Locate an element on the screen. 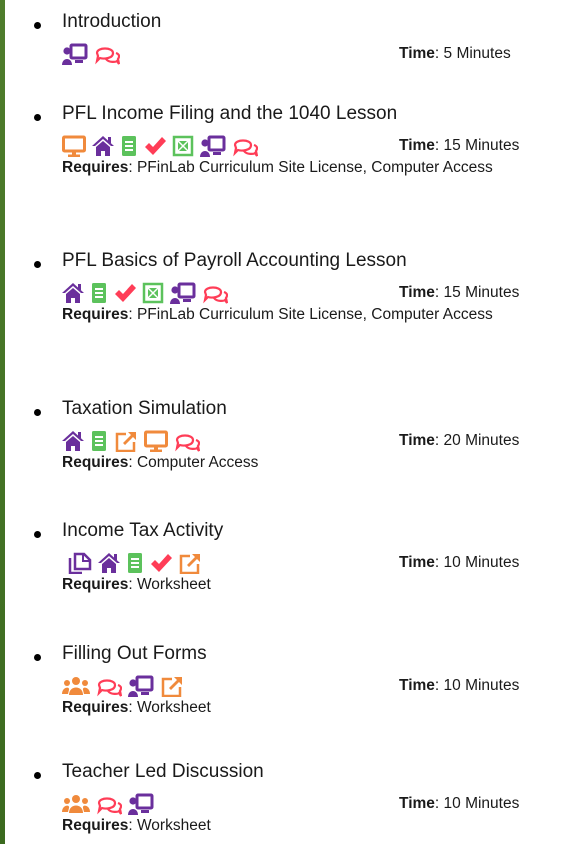 The image size is (586, 844). time-value: : 20 Minutes is located at coordinates (477, 440).